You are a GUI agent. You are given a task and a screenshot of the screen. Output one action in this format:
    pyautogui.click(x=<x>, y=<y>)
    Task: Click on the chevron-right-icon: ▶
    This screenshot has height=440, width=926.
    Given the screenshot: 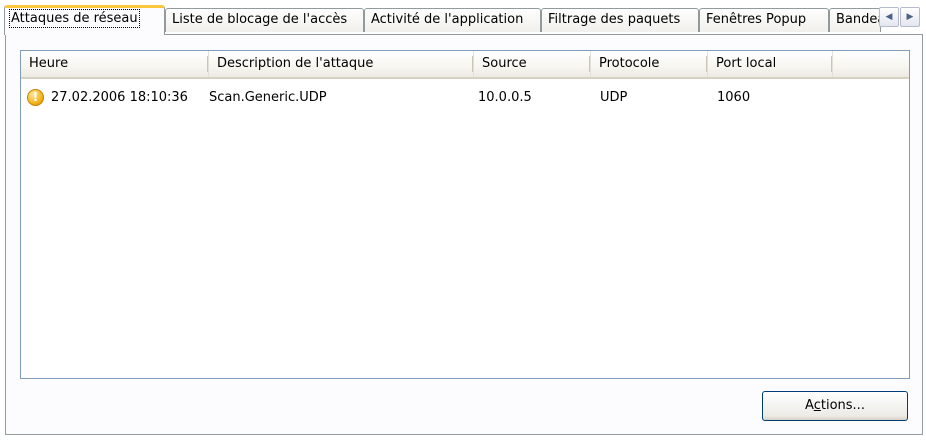 What is the action you would take?
    pyautogui.click(x=910, y=17)
    